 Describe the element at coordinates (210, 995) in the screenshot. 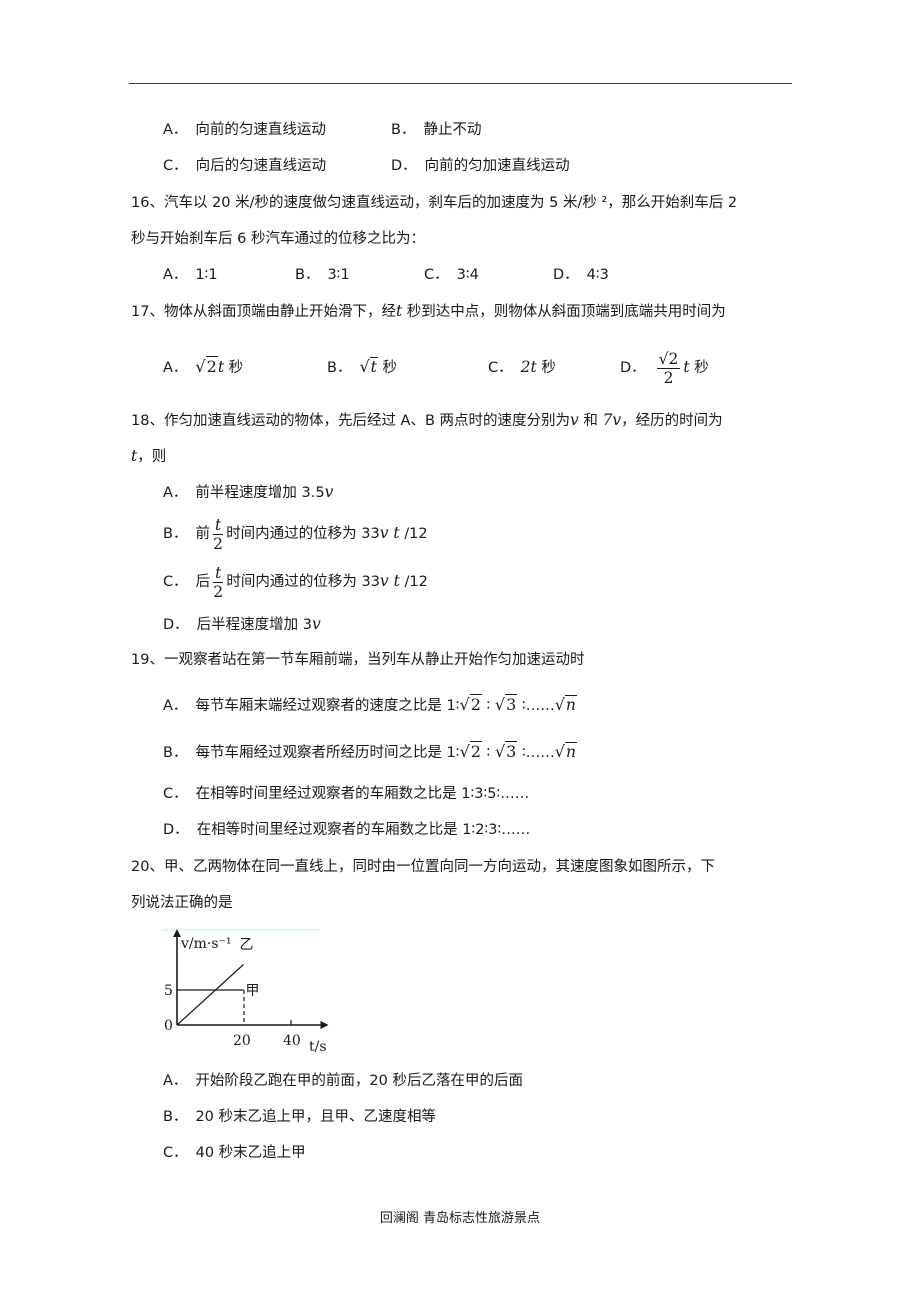

I see `series-yi-line` at that location.